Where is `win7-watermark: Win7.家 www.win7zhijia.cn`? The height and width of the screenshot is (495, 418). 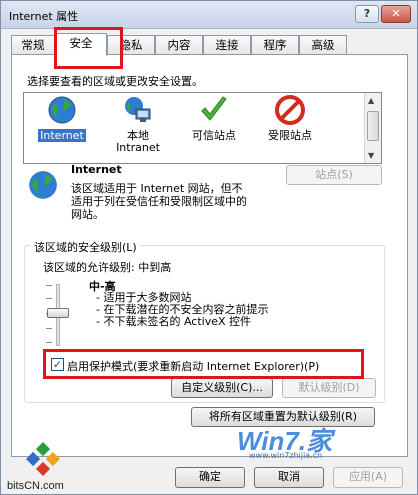 win7-watermark: Win7.家 www.win7zhijia.cn is located at coordinates (312, 441).